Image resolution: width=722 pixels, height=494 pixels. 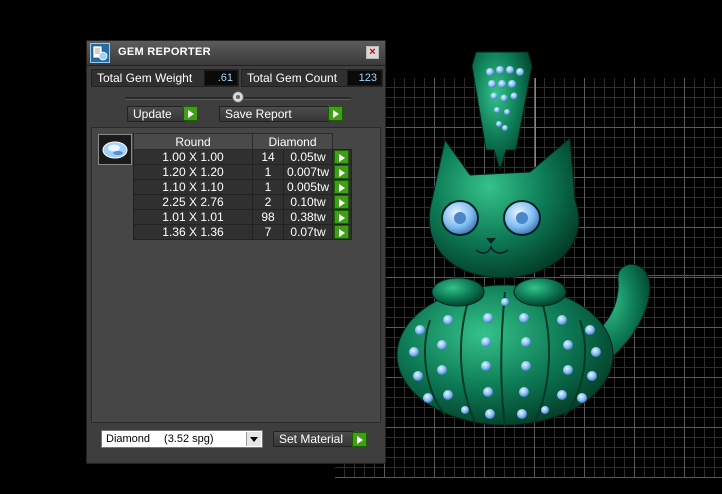 What do you see at coordinates (292, 141) in the screenshot?
I see `header-diamond: Diamond` at bounding box center [292, 141].